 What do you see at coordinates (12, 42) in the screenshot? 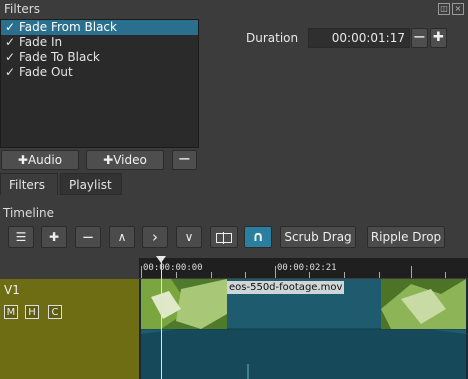
I see `checkbox-fade-in: ✓` at bounding box center [12, 42].